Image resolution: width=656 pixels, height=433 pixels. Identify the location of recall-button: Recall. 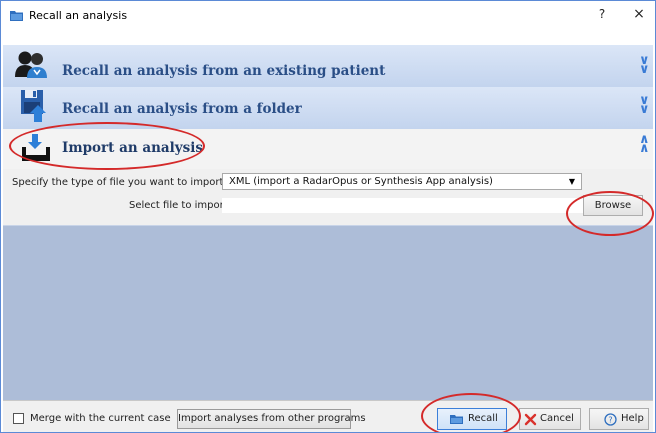
(472, 419).